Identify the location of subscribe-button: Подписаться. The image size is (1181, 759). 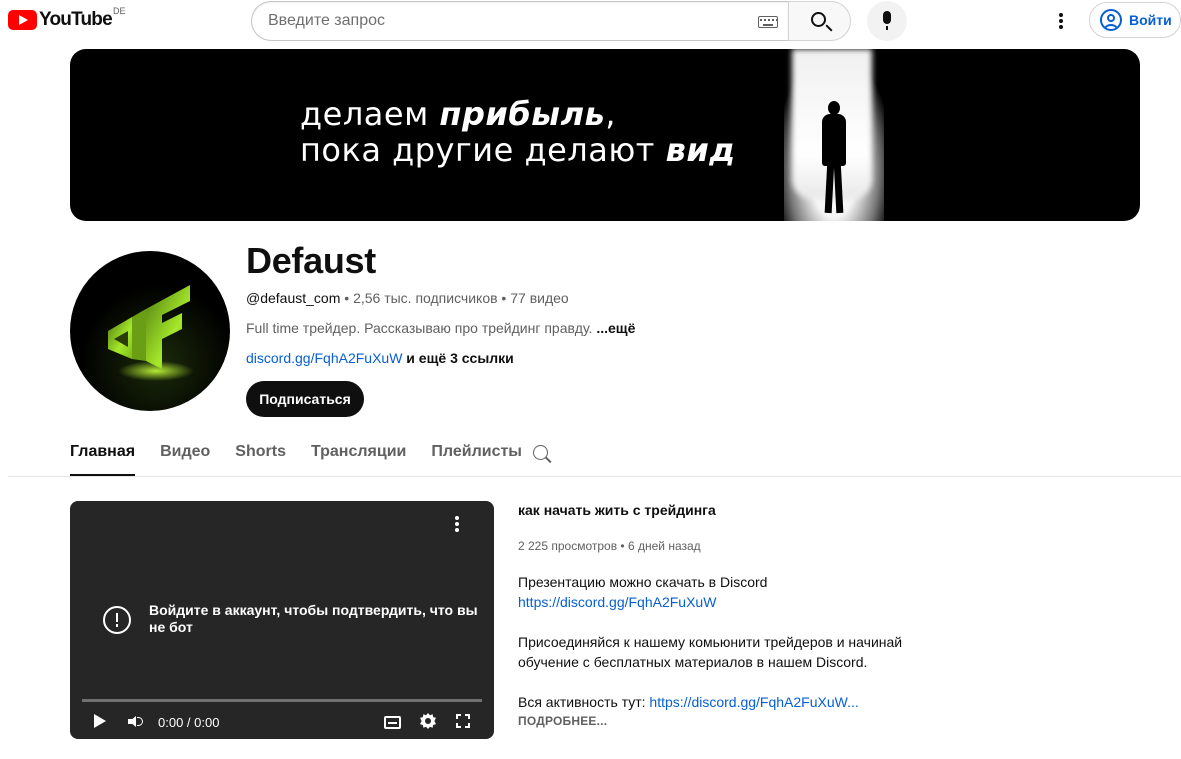
(305, 399).